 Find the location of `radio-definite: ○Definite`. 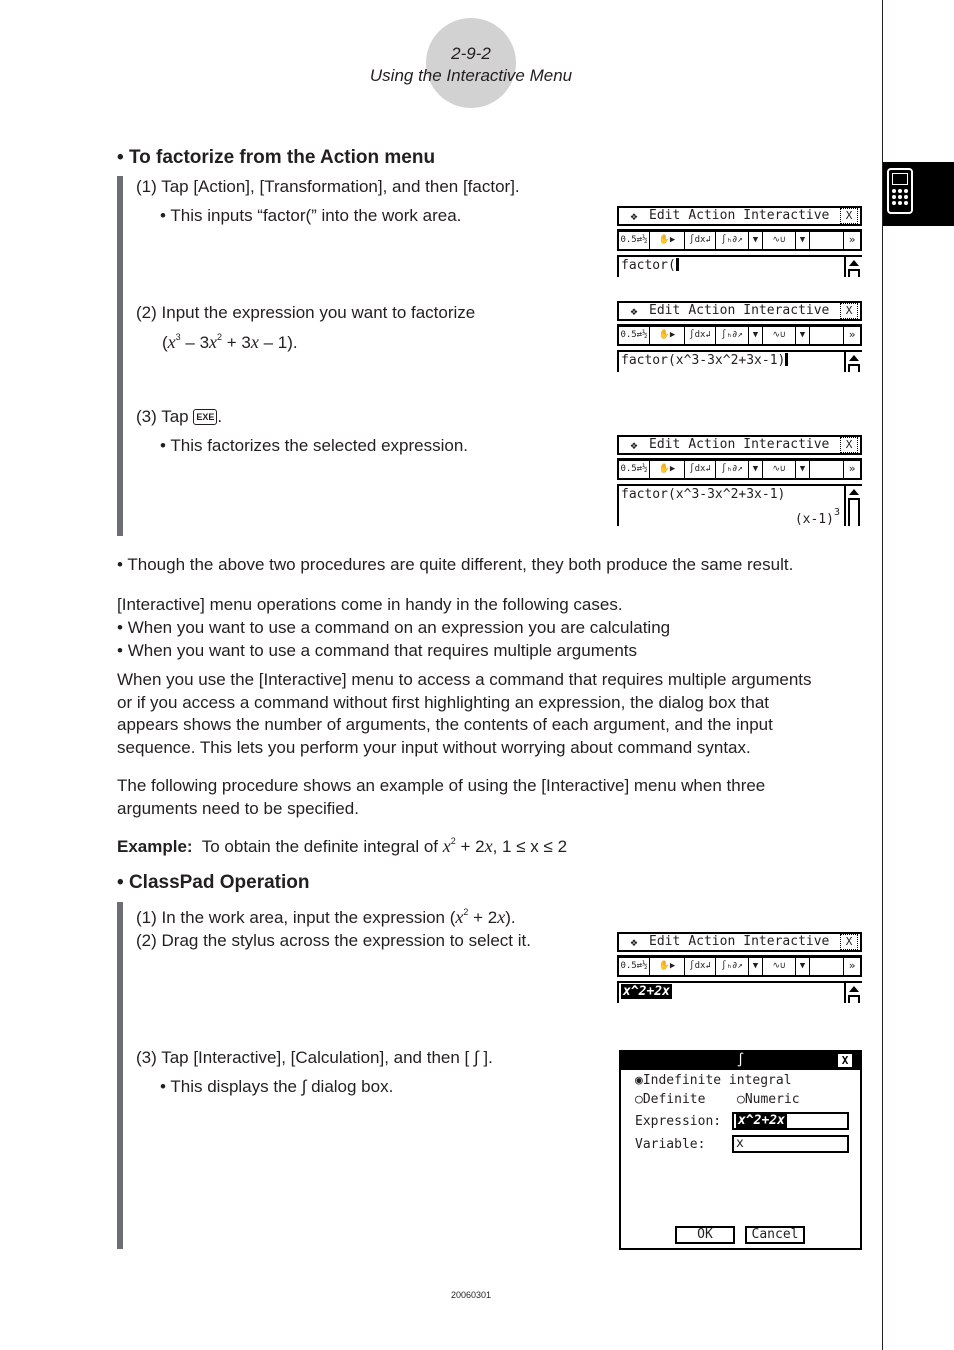

radio-definite: ○Definite is located at coordinates (670, 1099).